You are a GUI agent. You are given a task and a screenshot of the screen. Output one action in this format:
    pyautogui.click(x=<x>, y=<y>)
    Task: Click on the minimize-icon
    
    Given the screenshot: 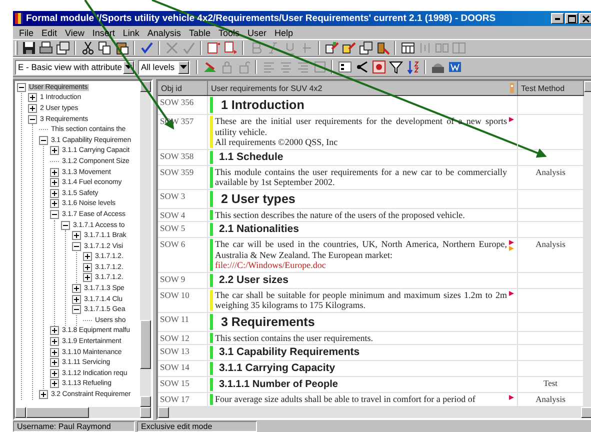 What is the action you would take?
    pyautogui.click(x=557, y=19)
    